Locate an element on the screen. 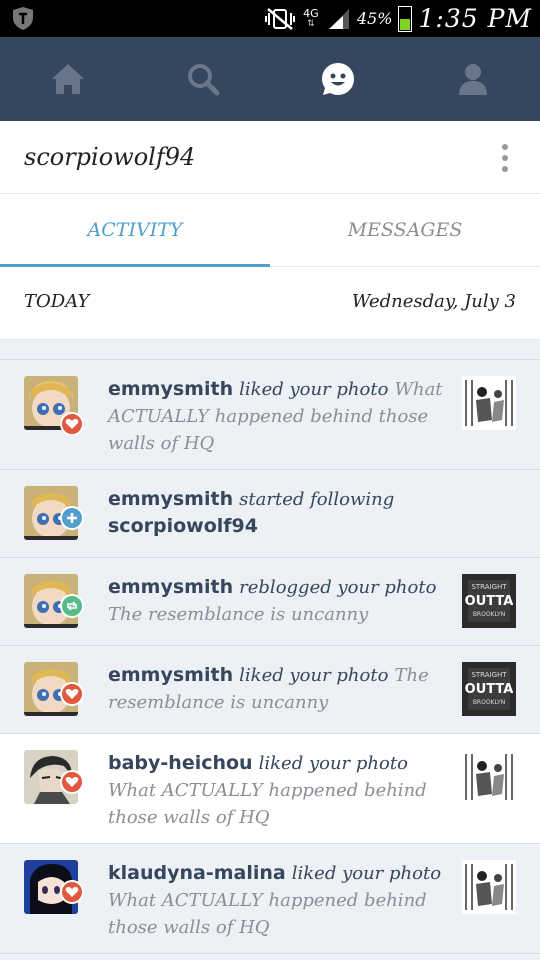 The image size is (540, 960). tab-activity: ACTIVITY is located at coordinates (135, 230).